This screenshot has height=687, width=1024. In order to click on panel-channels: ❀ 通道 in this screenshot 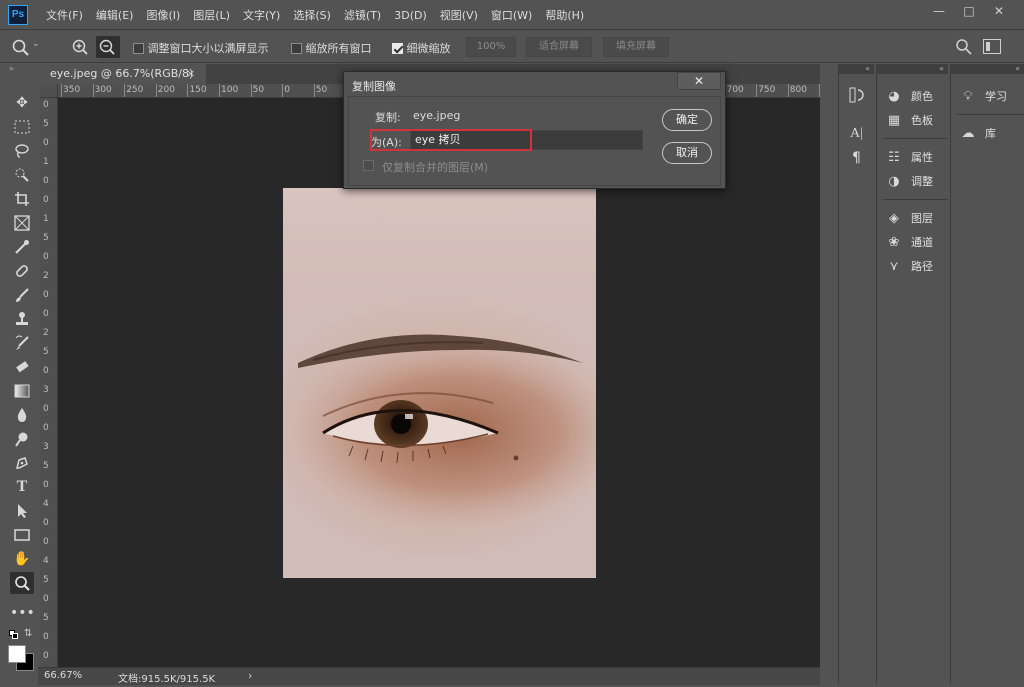, I will do `click(915, 242)`.